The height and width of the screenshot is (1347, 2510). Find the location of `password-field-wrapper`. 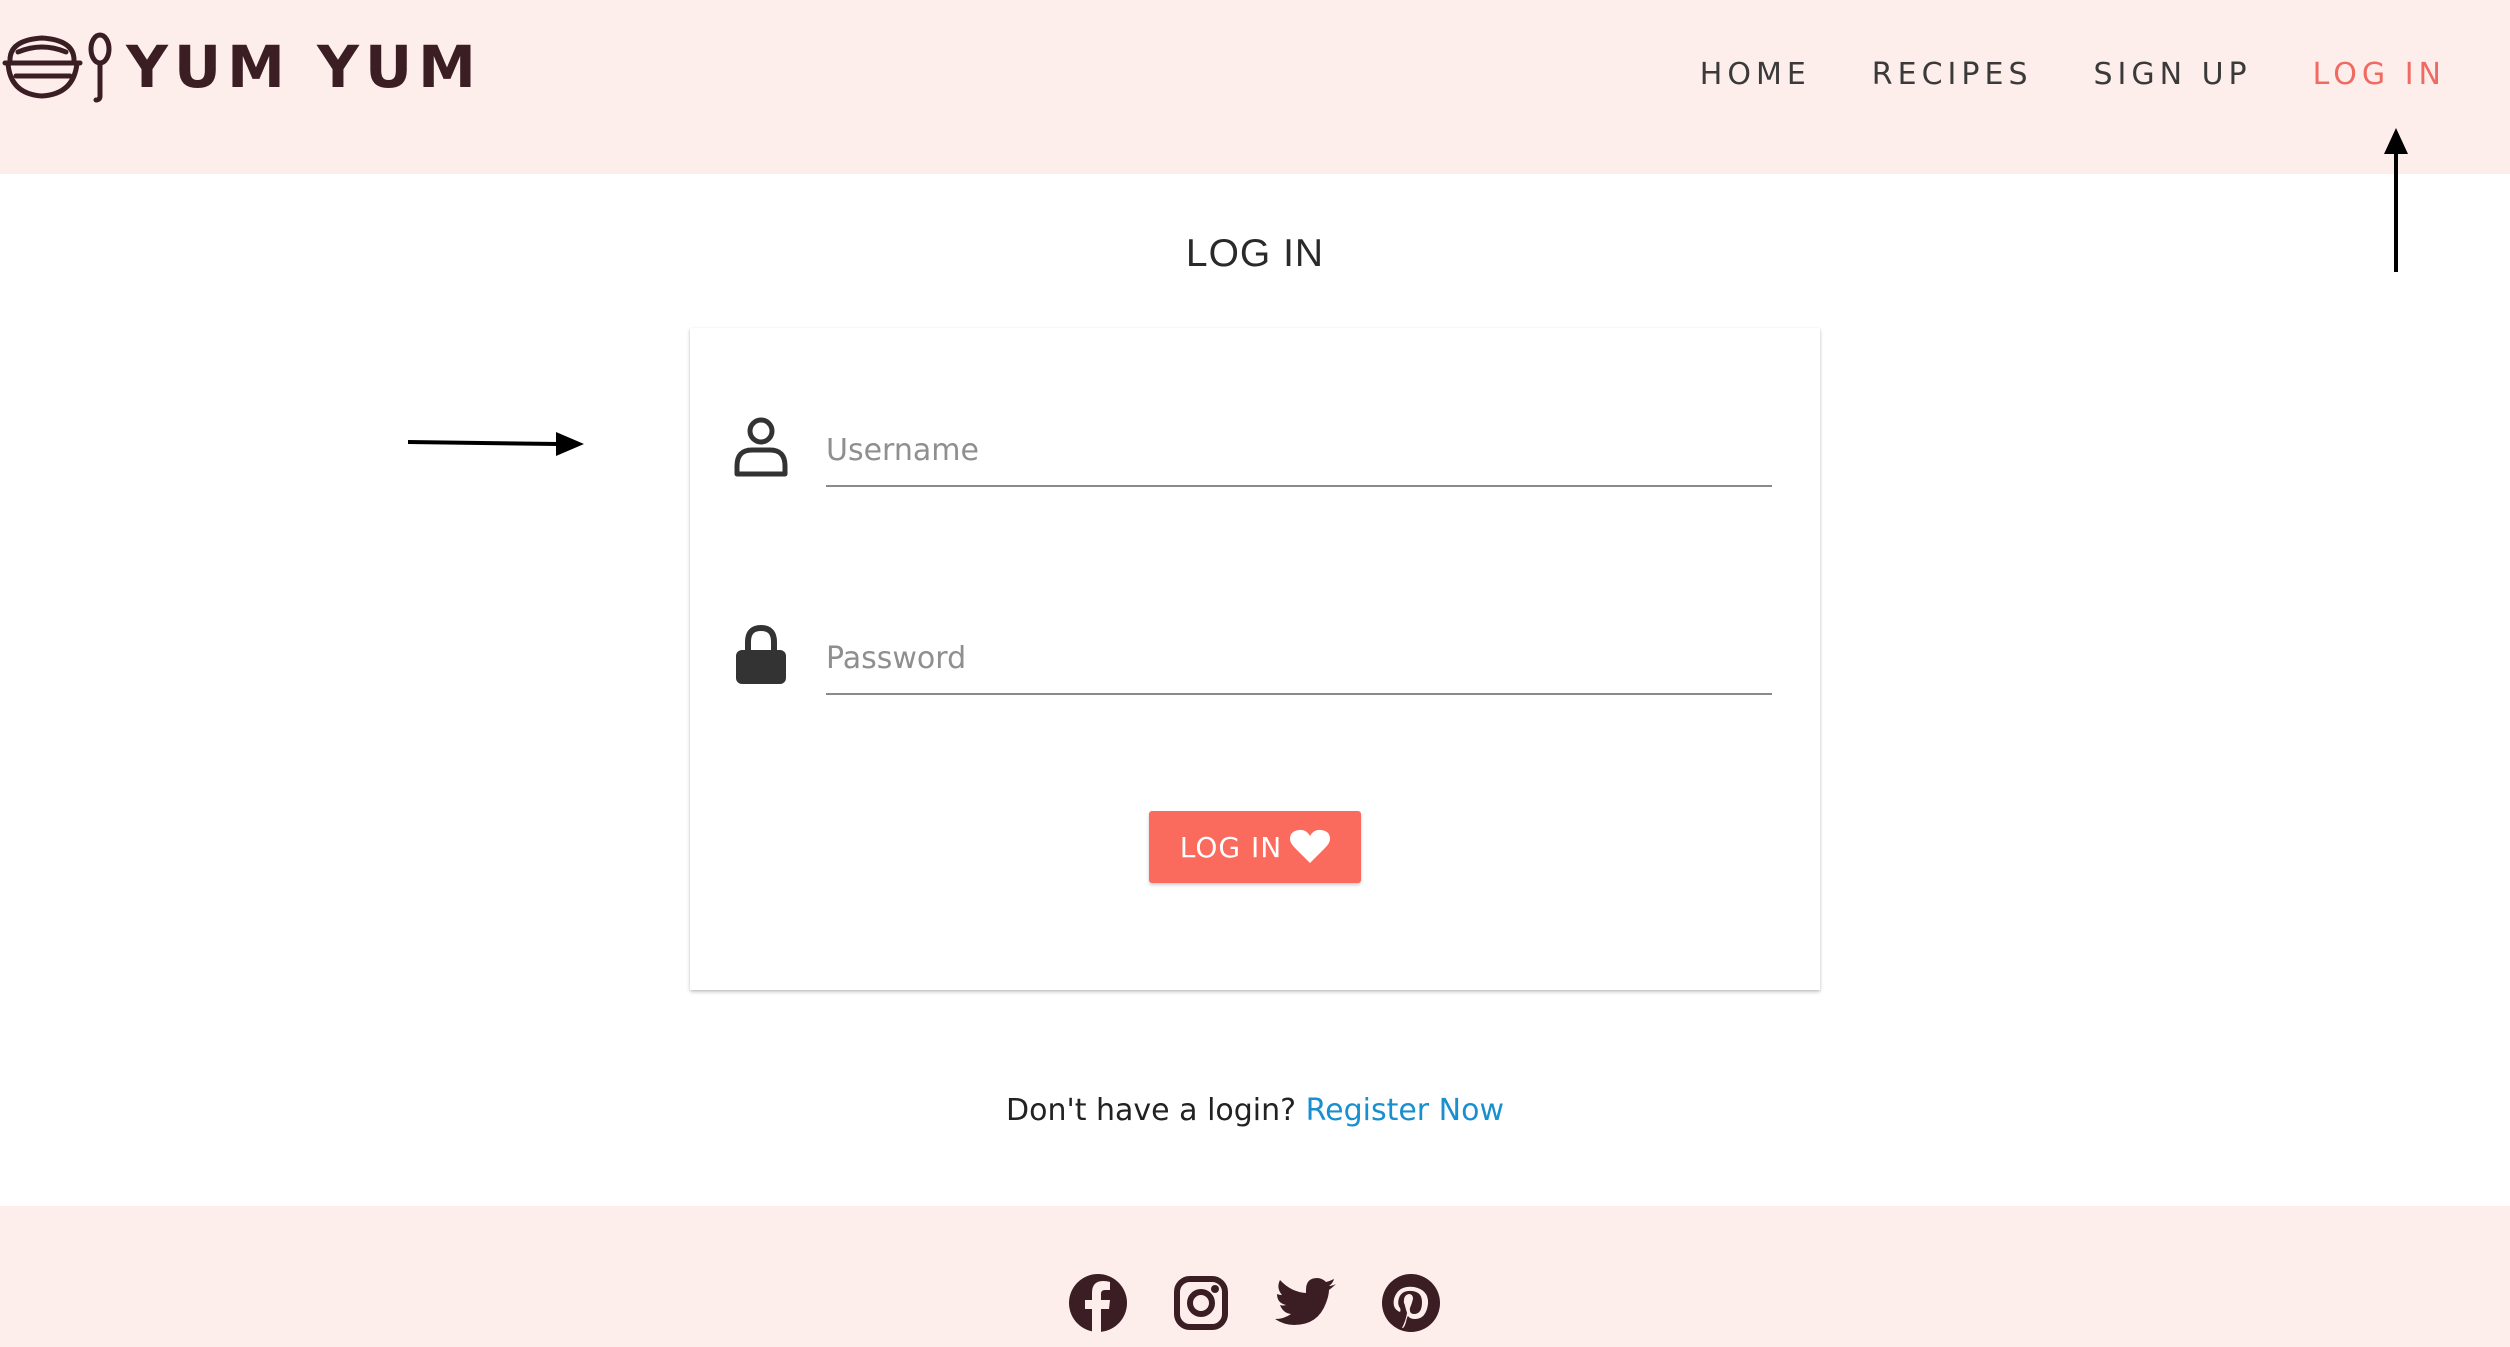

password-field-wrapper is located at coordinates (1299, 660).